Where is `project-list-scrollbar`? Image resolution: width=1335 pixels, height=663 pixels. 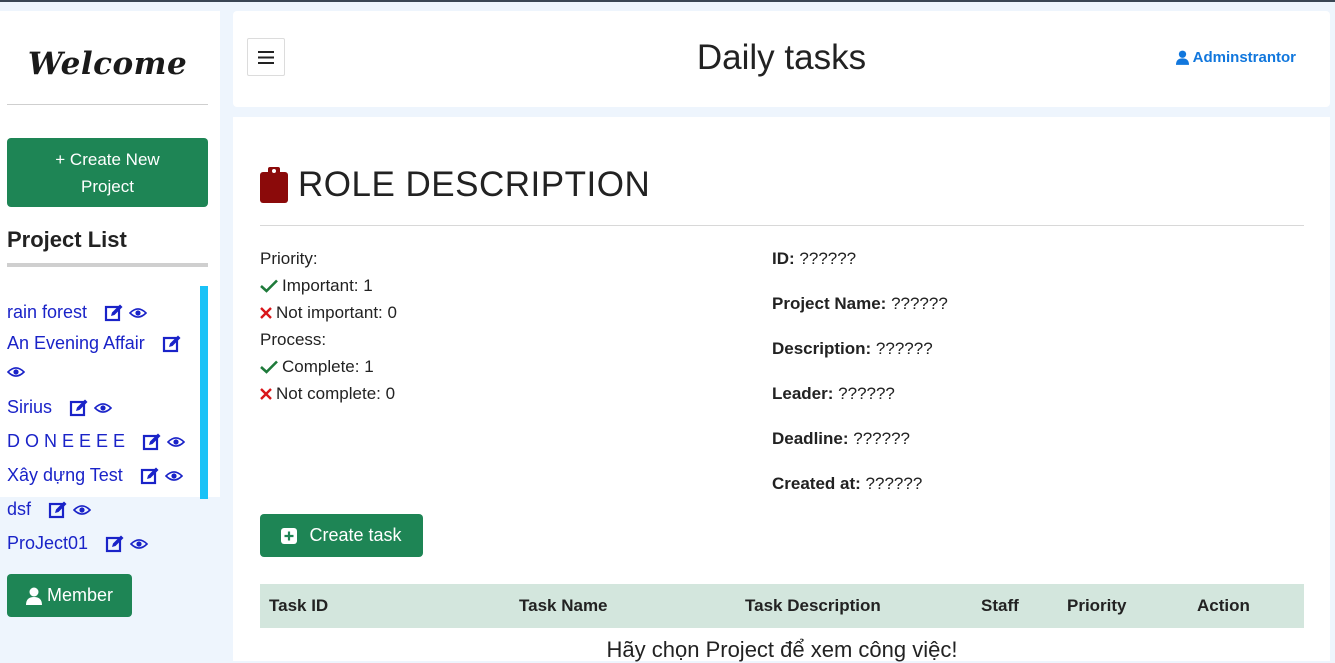
project-list-scrollbar is located at coordinates (204, 392).